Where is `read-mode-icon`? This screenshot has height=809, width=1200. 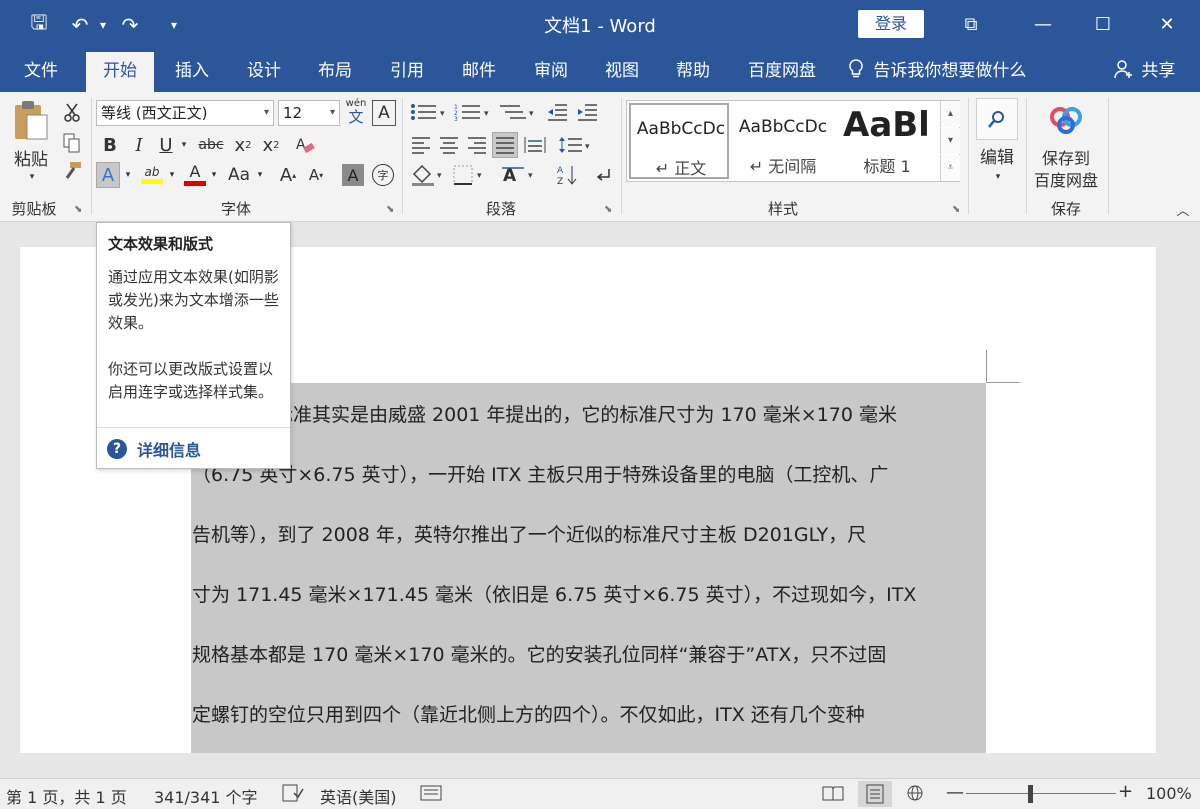
read-mode-icon is located at coordinates (833, 795).